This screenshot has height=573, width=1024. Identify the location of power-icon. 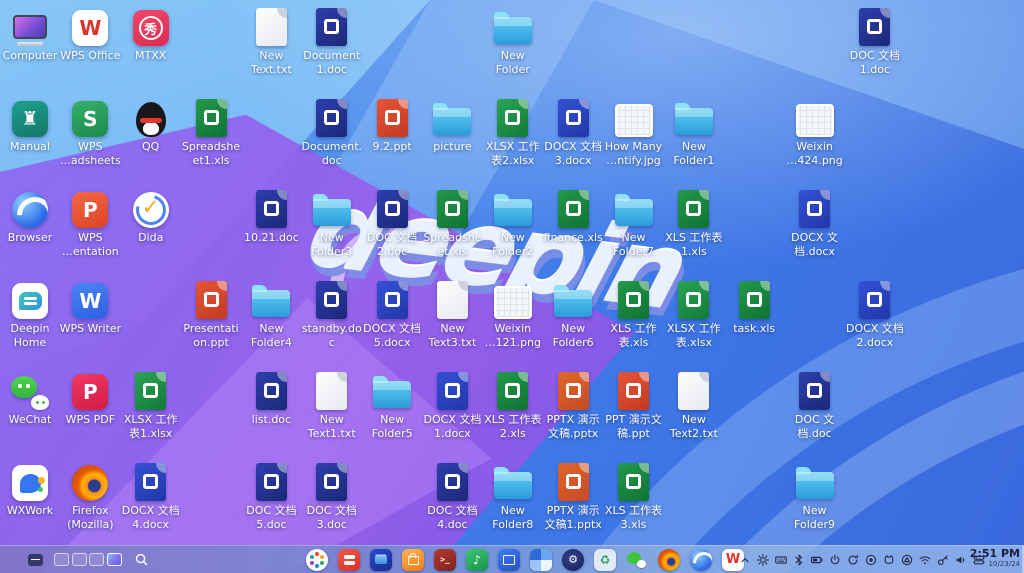
(835, 560).